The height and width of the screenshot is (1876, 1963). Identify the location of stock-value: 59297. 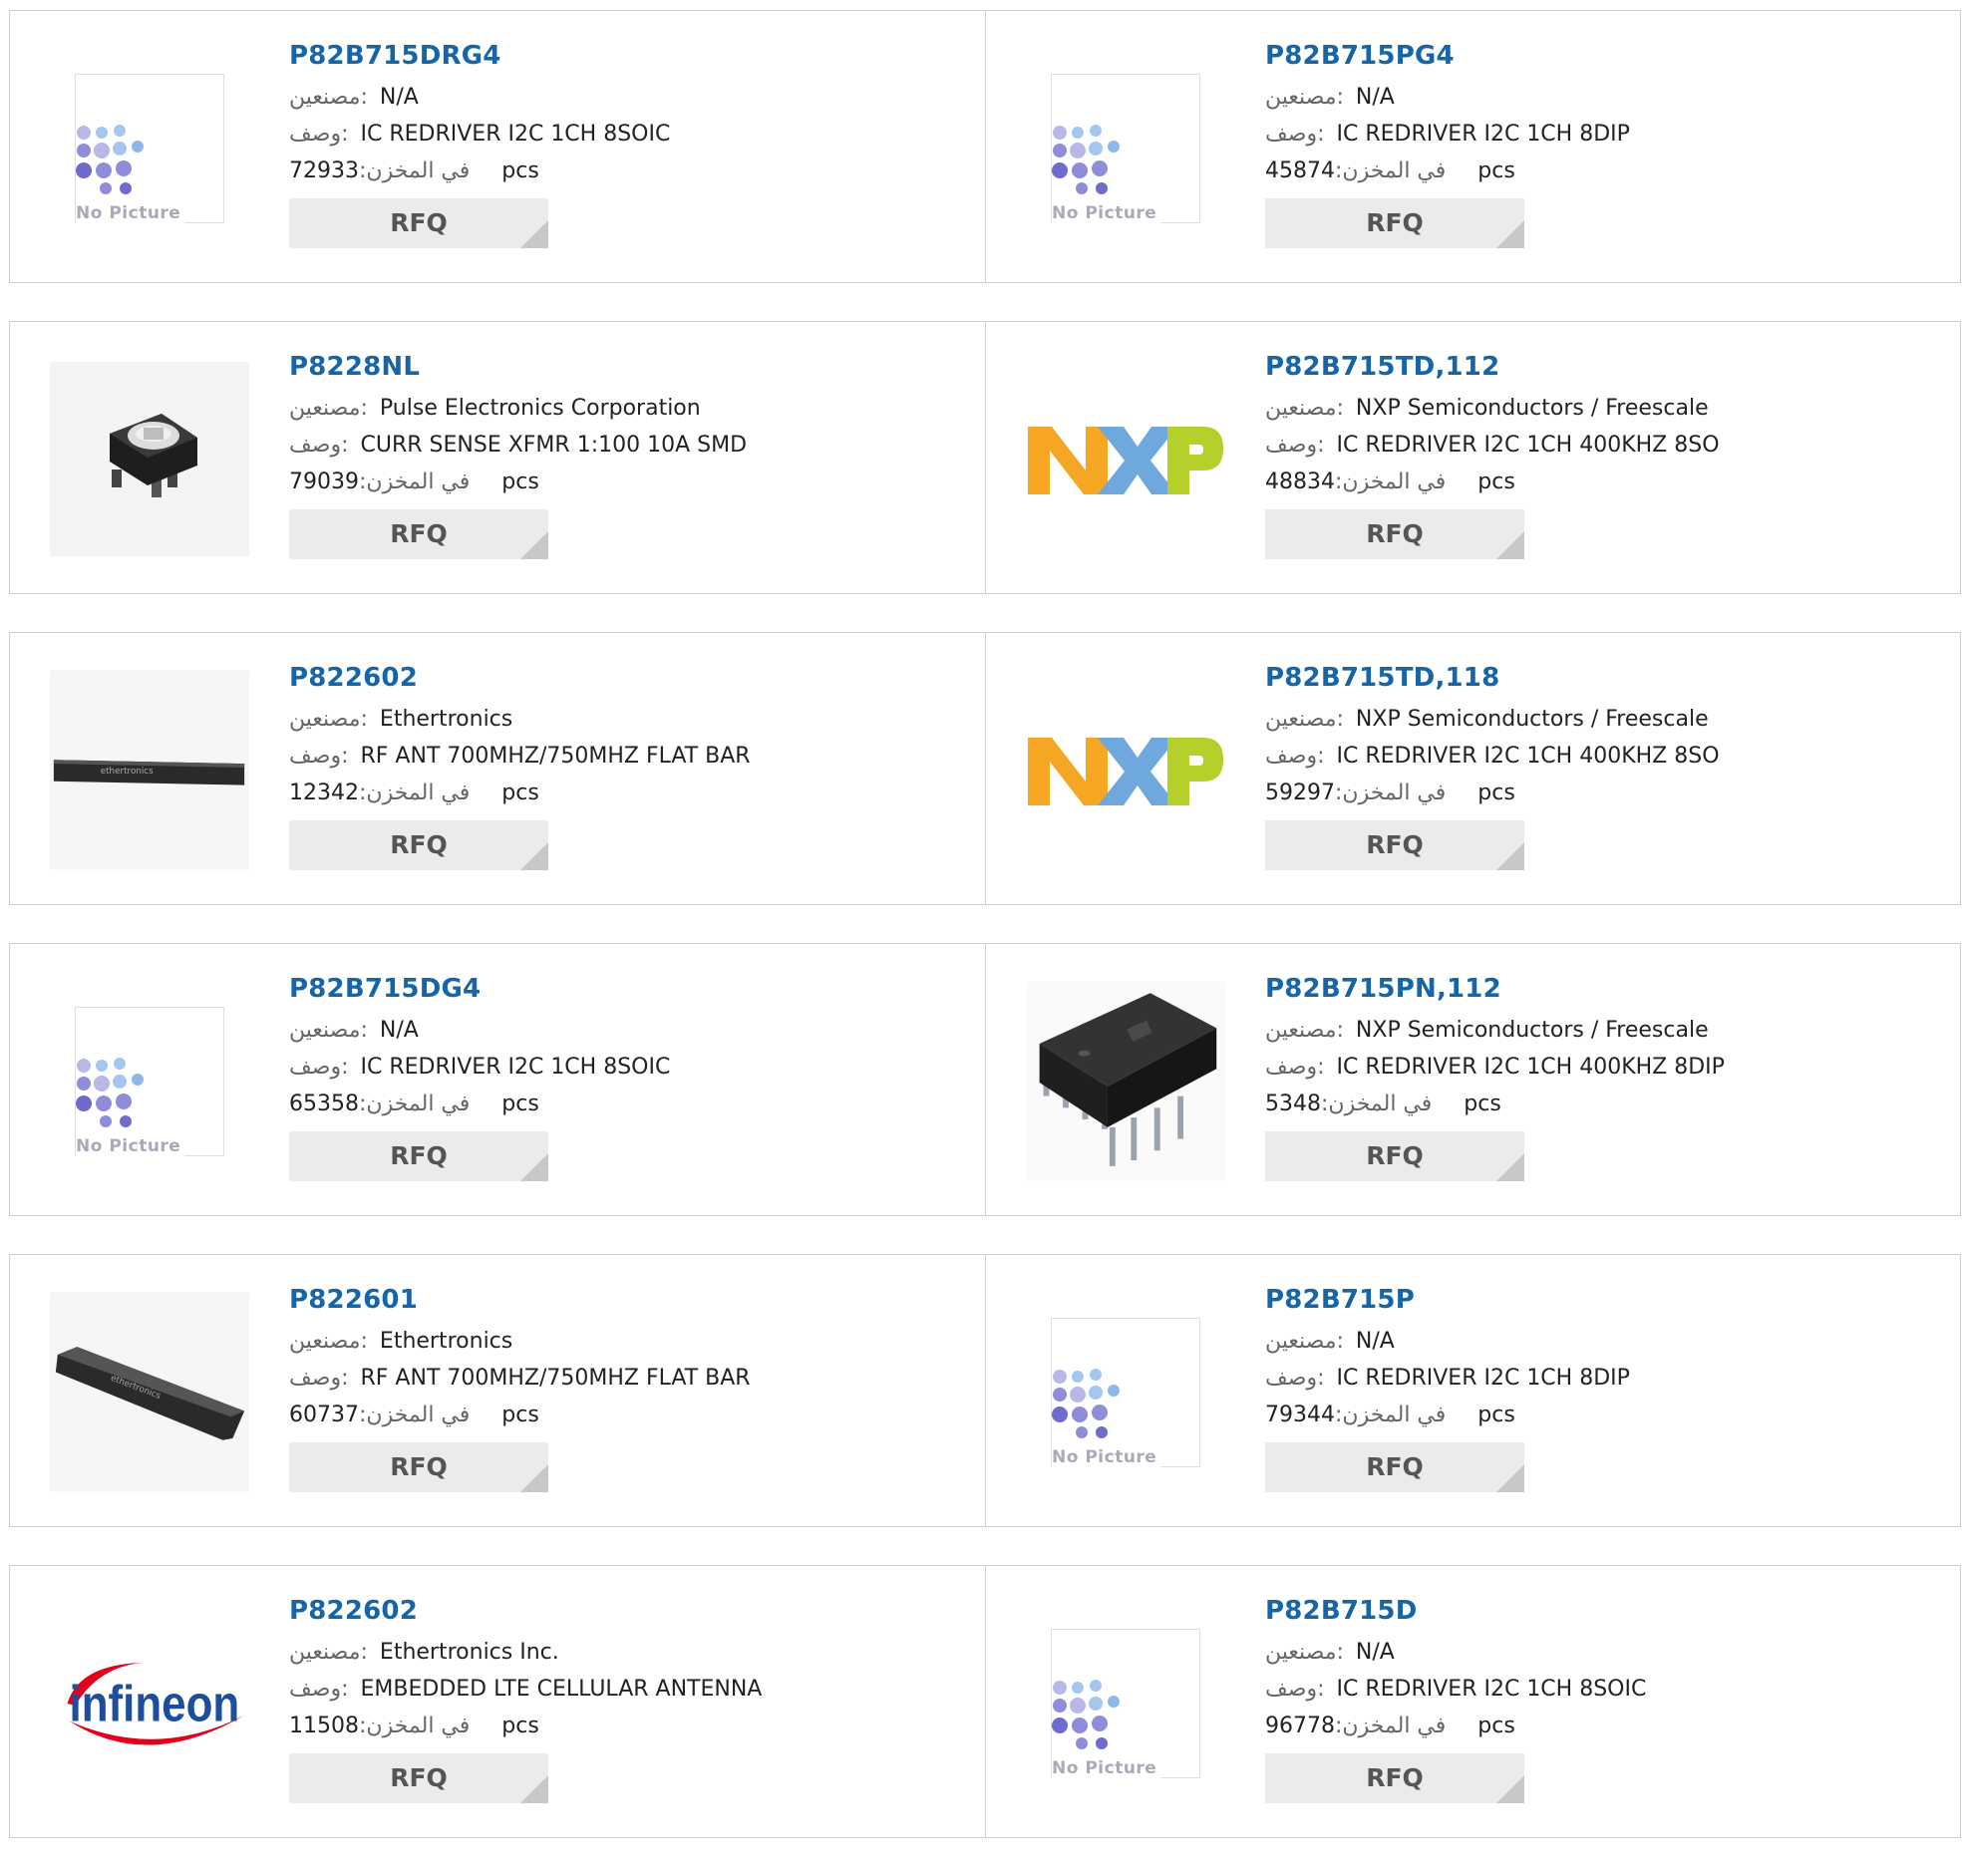
(1300, 793).